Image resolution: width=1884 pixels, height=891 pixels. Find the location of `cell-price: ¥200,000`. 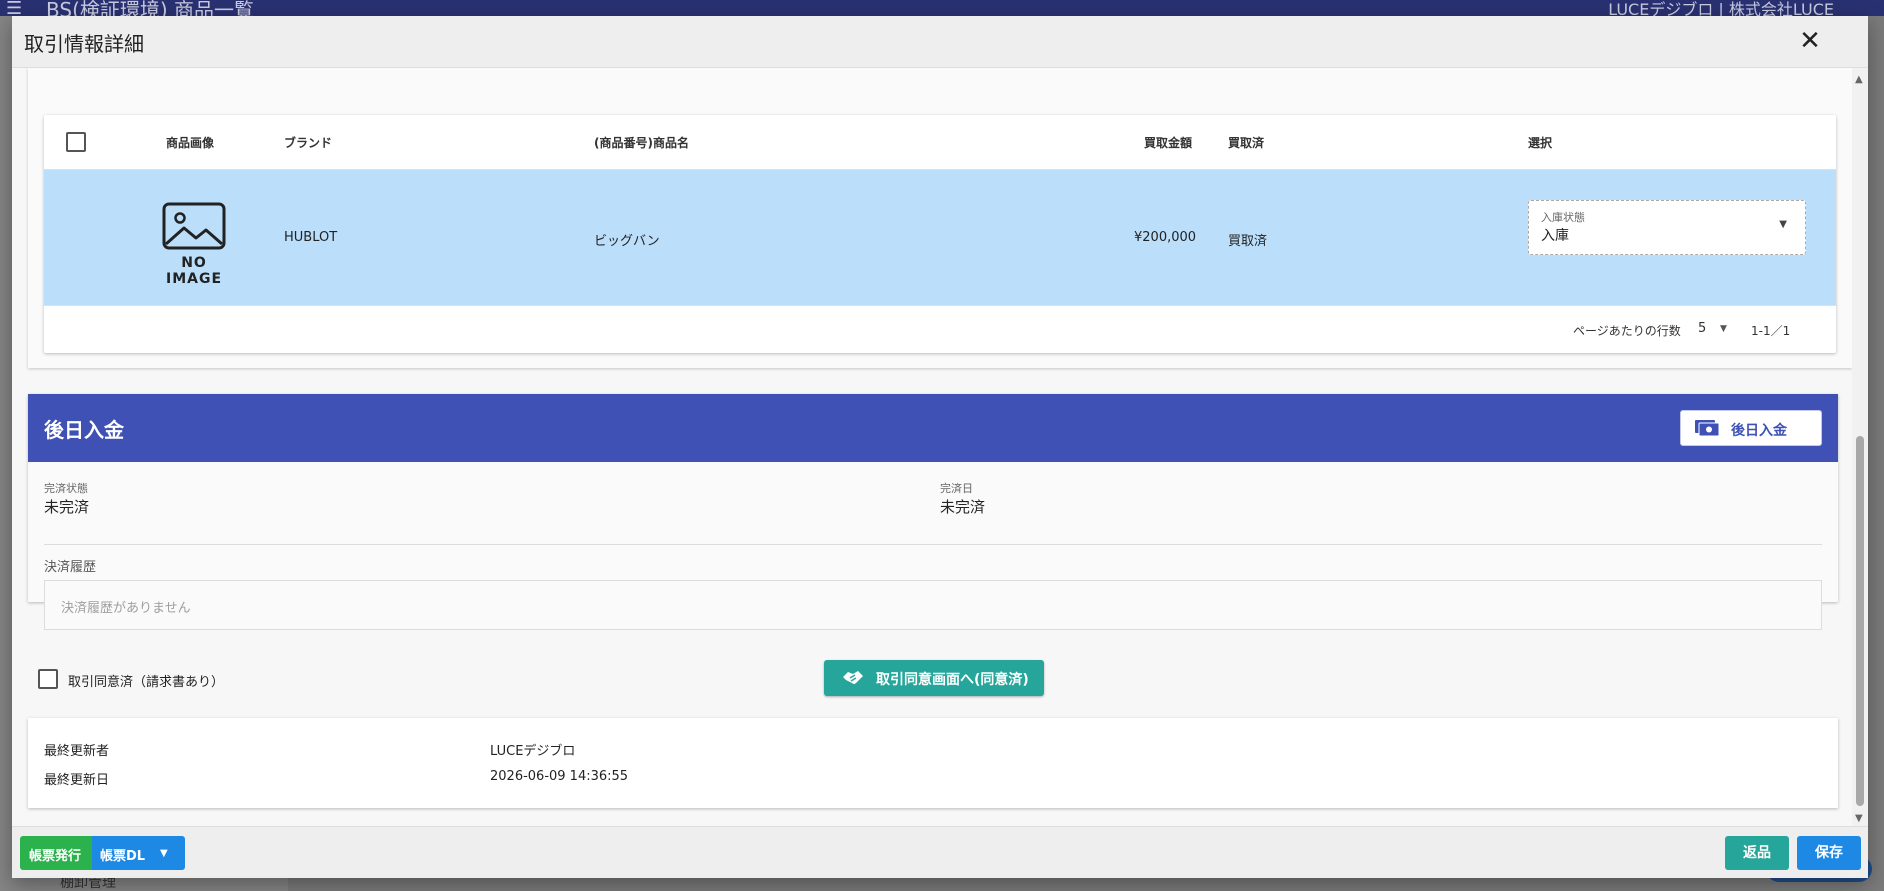

cell-price: ¥200,000 is located at coordinates (1165, 237).